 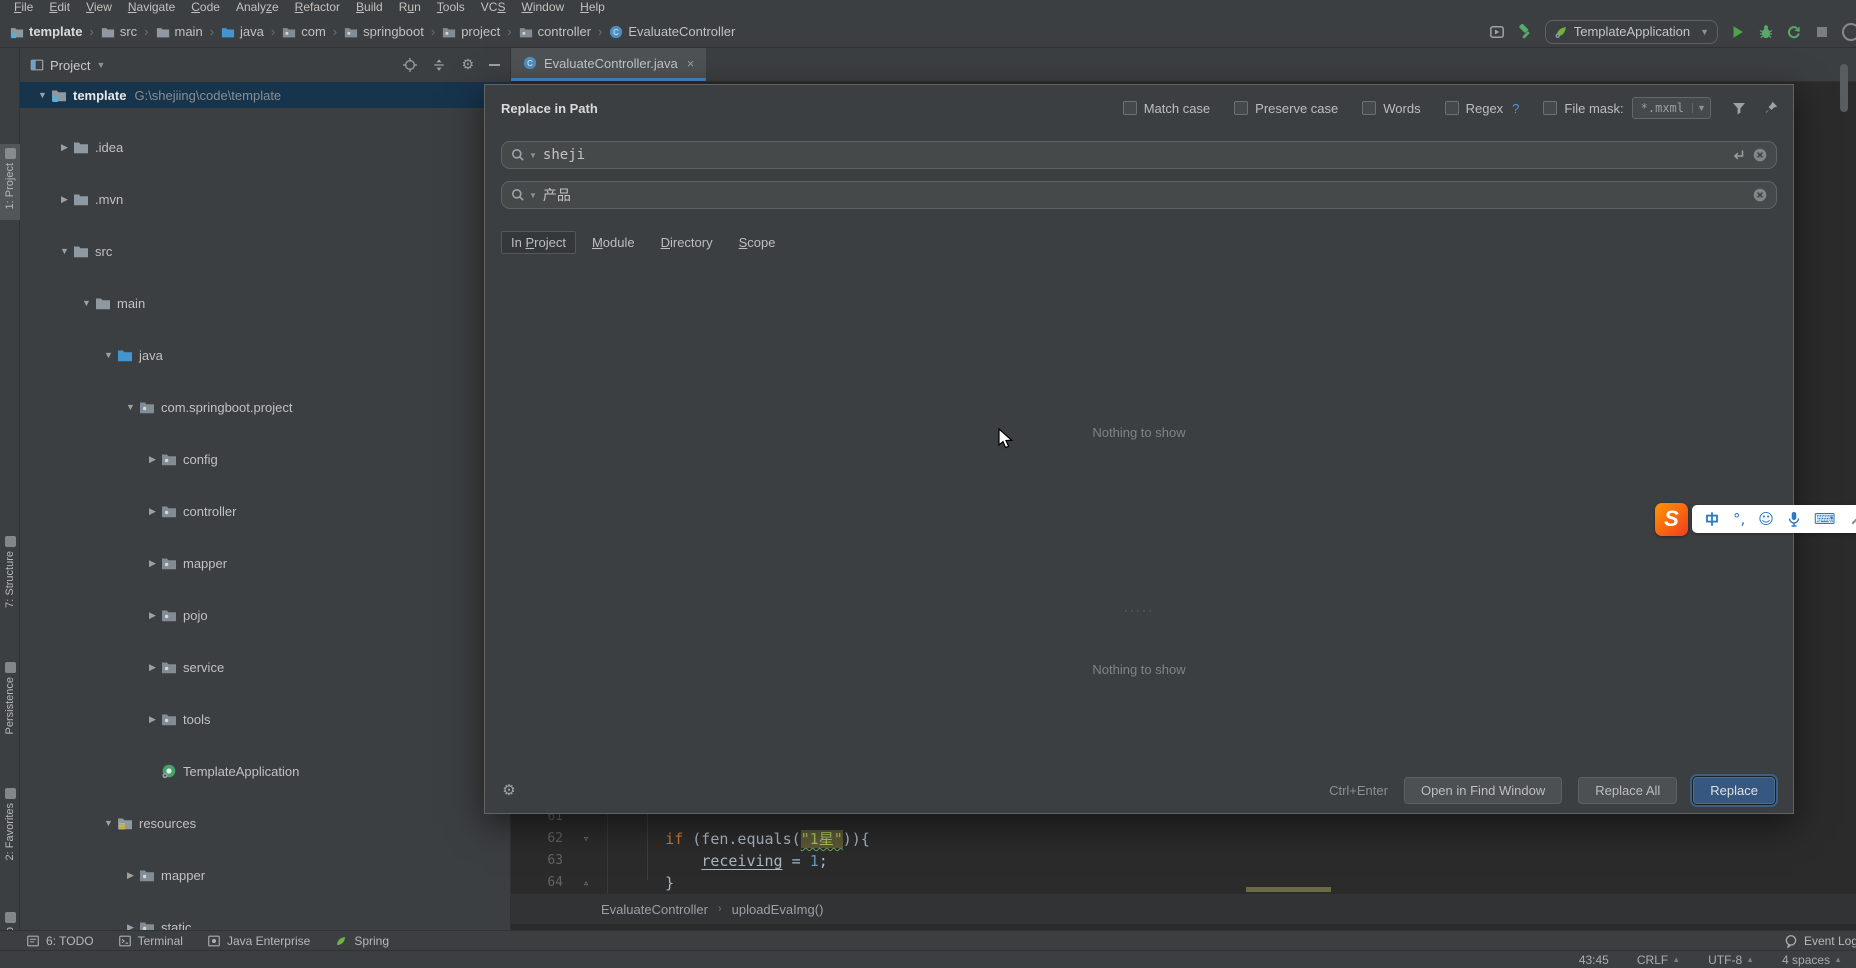 What do you see at coordinates (46, 31) in the screenshot?
I see `breadcrumb-item: template` at bounding box center [46, 31].